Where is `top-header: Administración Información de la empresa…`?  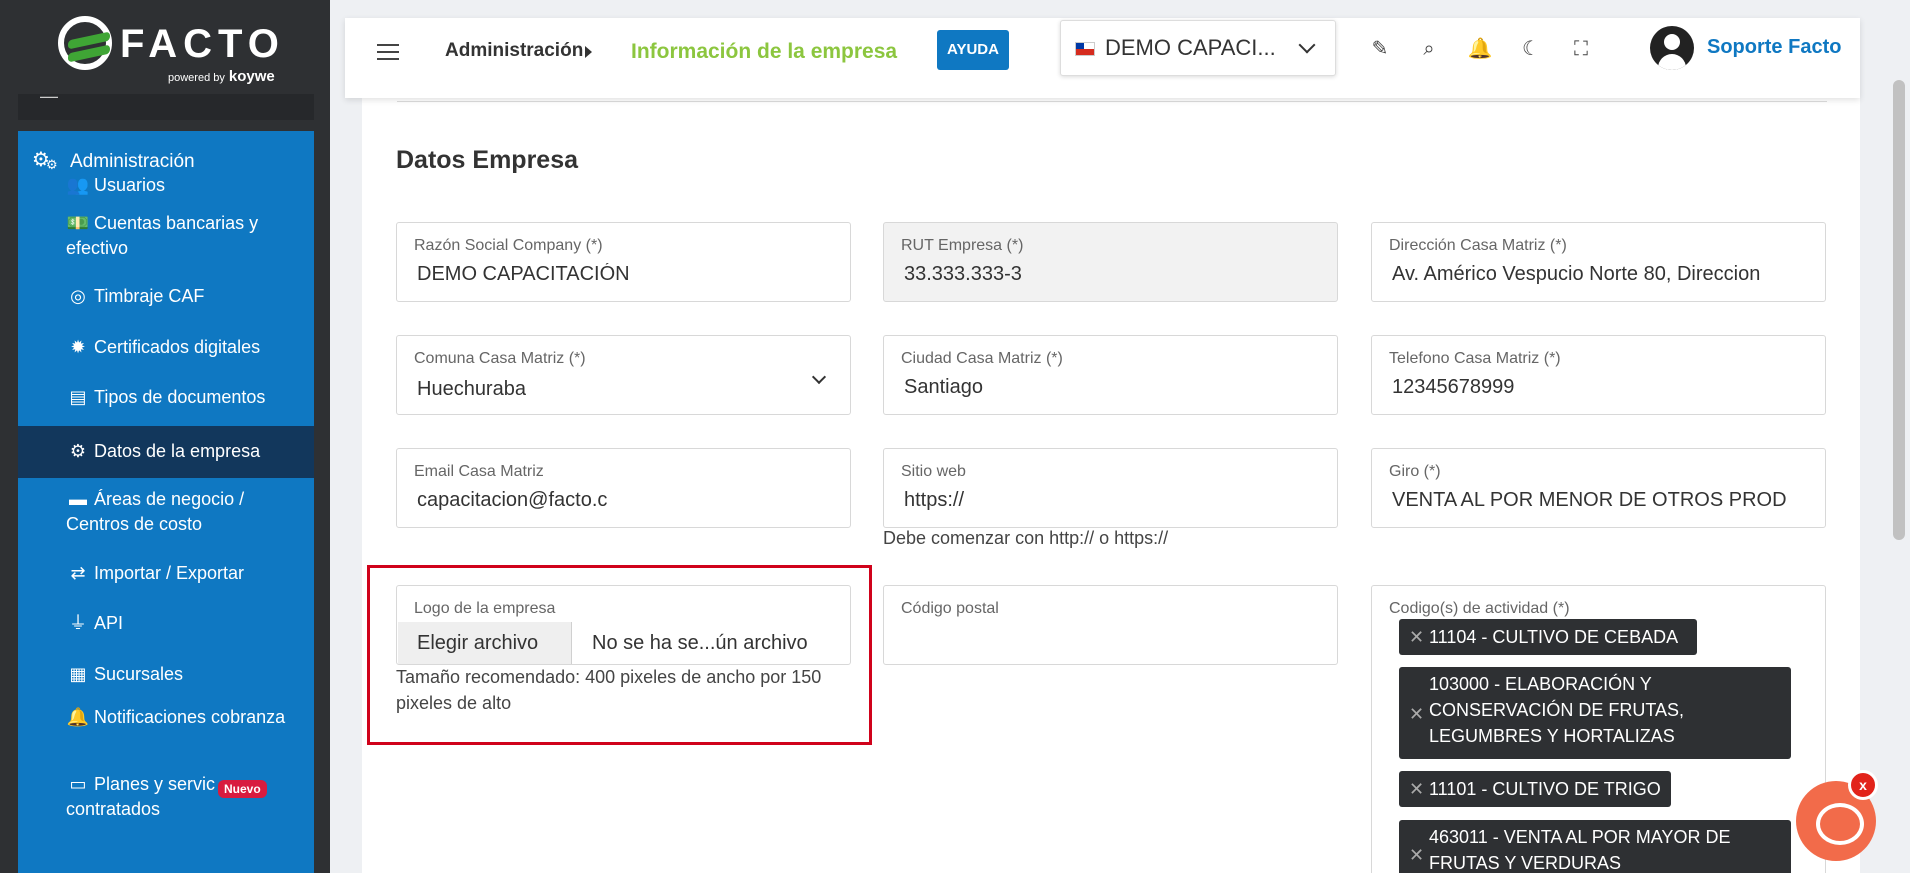
top-header: Administración Información de la empresa… is located at coordinates (1102, 58).